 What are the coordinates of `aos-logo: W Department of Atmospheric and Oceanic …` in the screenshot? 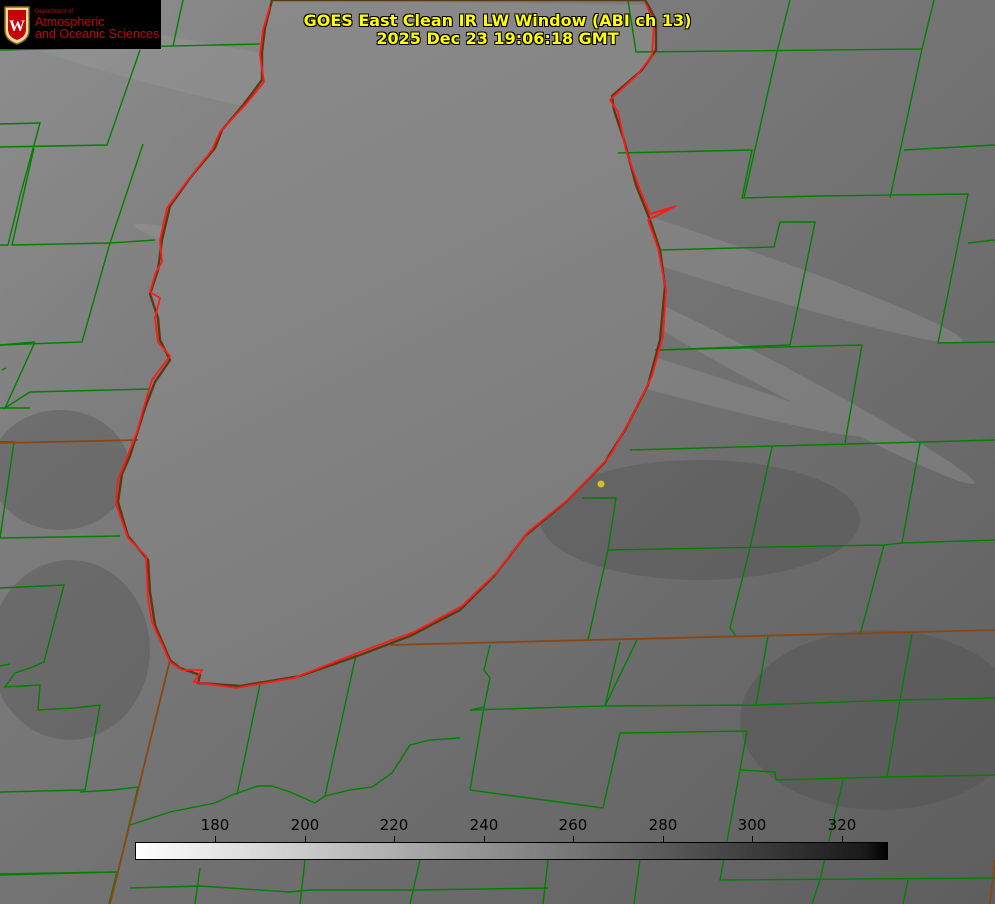 It's located at (80, 24).